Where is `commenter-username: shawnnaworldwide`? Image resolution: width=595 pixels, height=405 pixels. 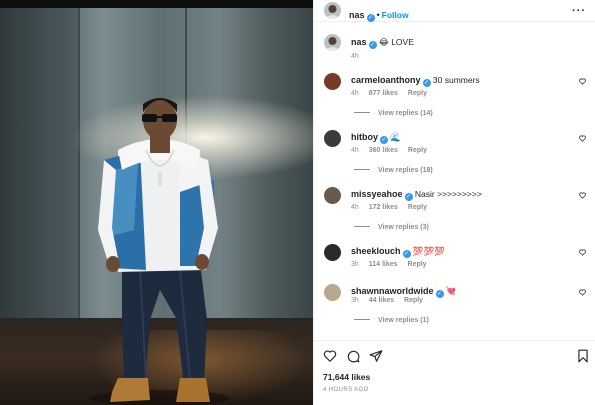 commenter-username: shawnnaworldwide is located at coordinates (392, 291).